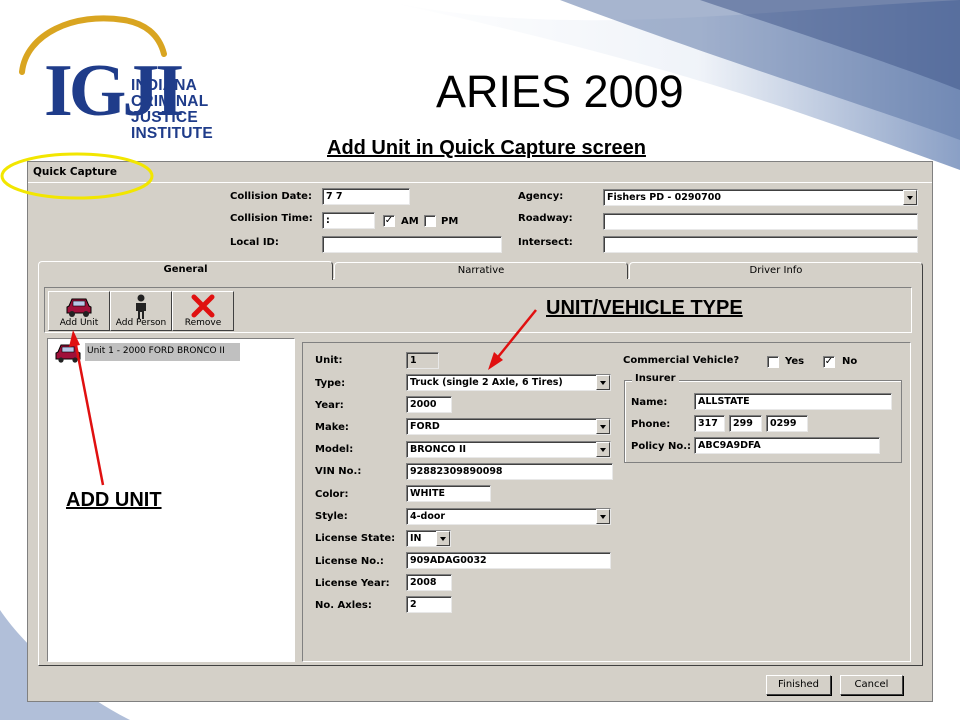 This screenshot has height=720, width=960. What do you see at coordinates (348, 220) in the screenshot?
I see `collision-time-field: :` at bounding box center [348, 220].